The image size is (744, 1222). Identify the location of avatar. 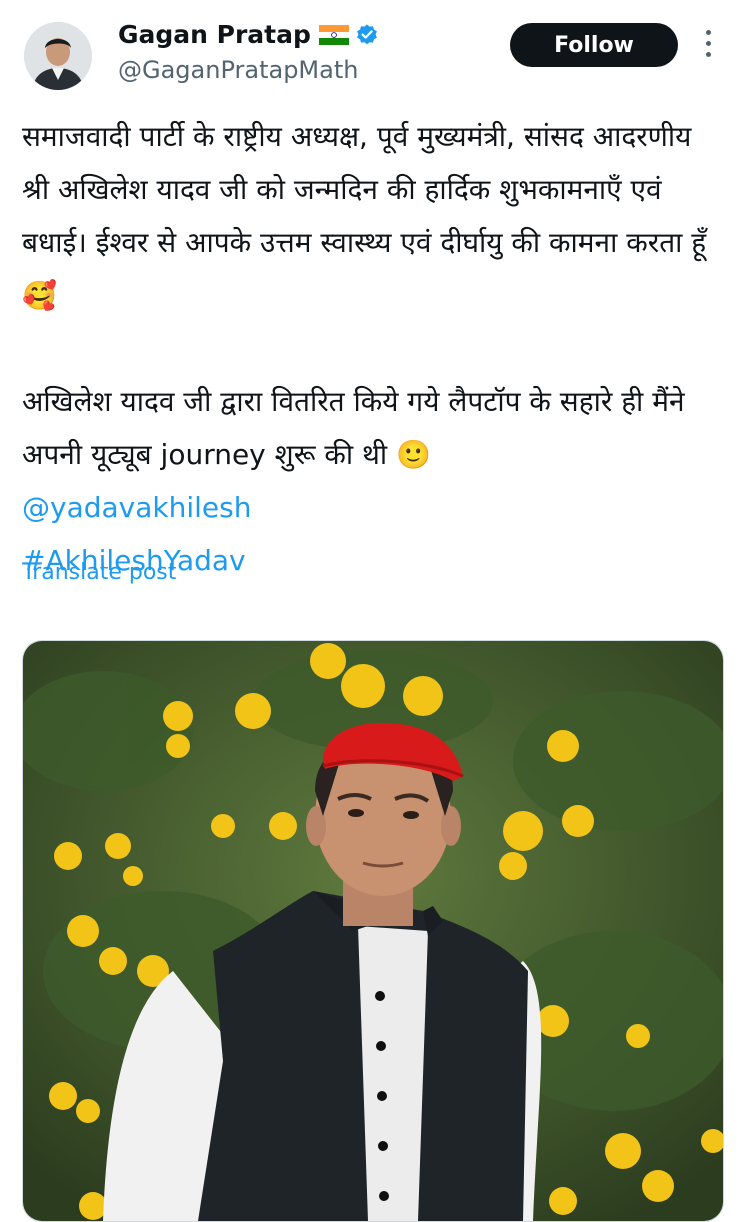
(58, 56).